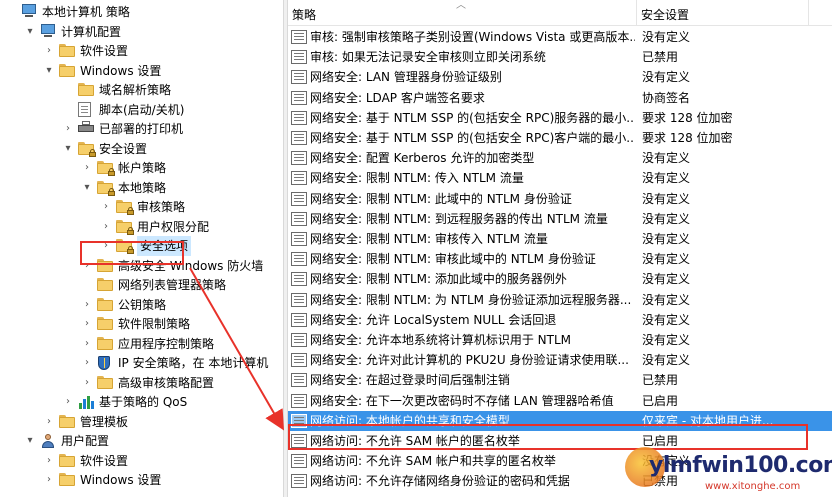  Describe the element at coordinates (462, 13) in the screenshot. I see `column-header-policy: 策略` at that location.